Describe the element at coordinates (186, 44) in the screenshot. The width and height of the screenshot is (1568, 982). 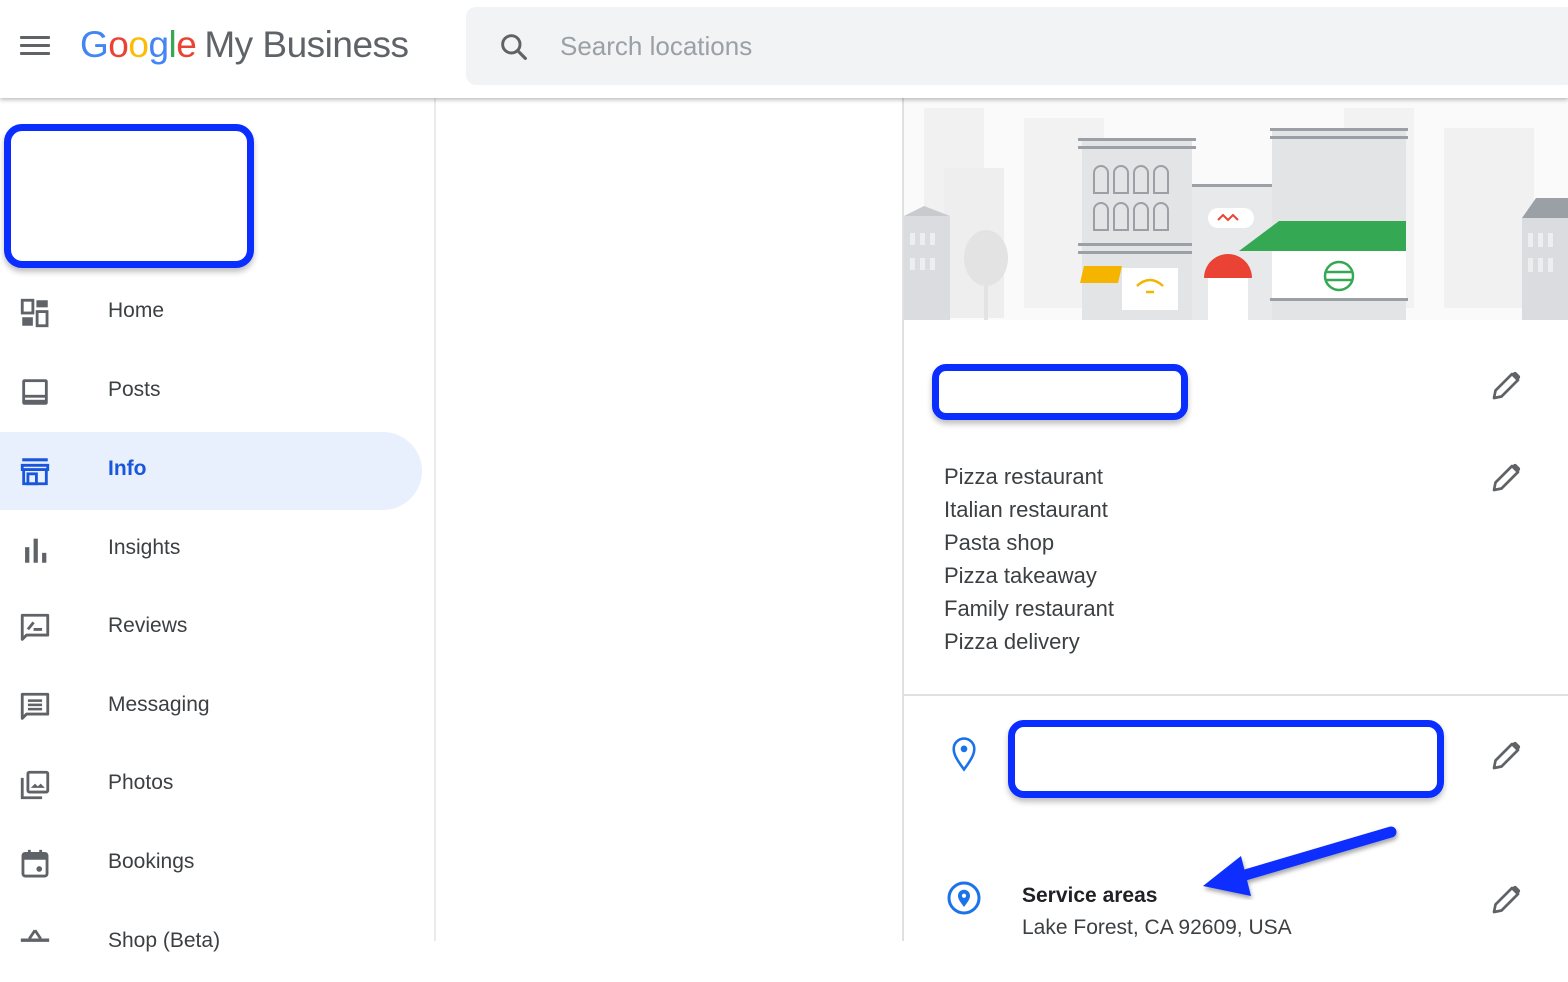
I see `logo-letter: e` at that location.